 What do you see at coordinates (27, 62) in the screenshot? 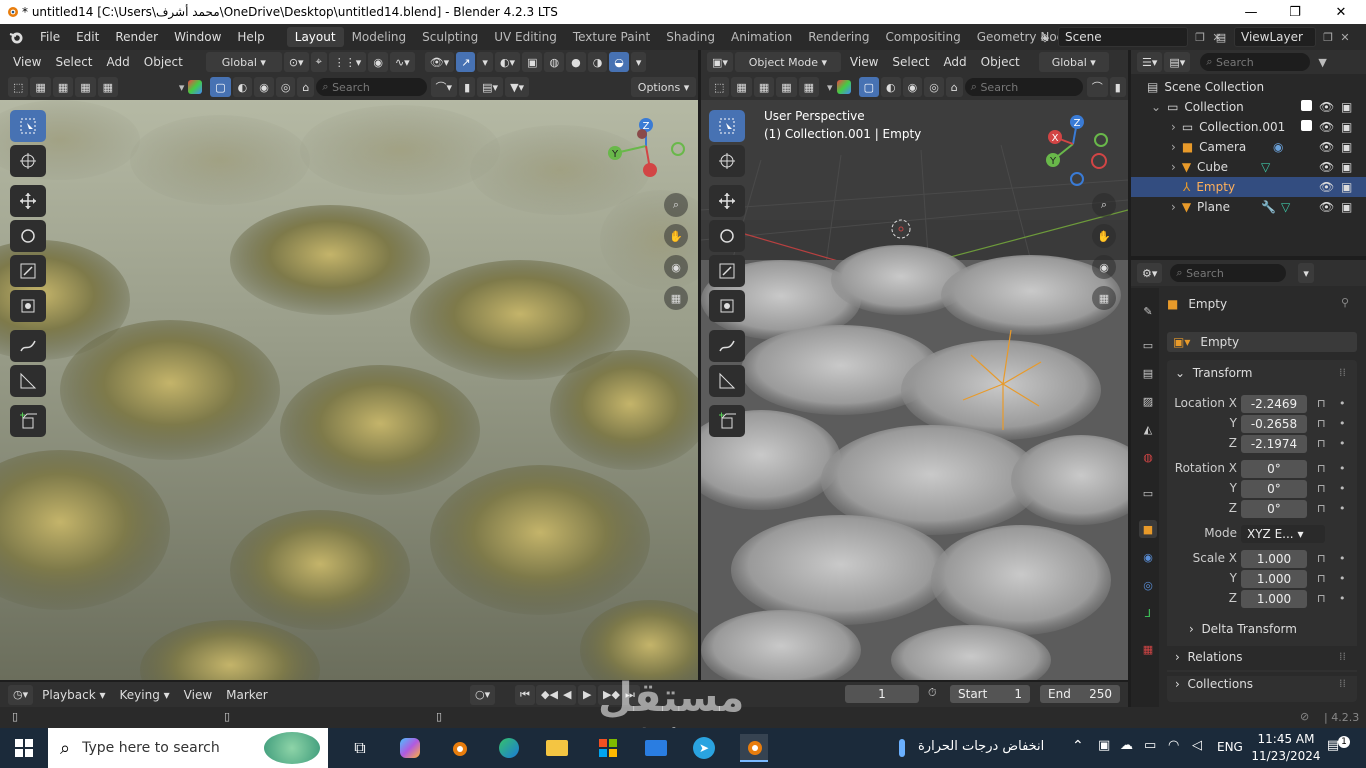
I see `left-menu-view: View` at bounding box center [27, 62].